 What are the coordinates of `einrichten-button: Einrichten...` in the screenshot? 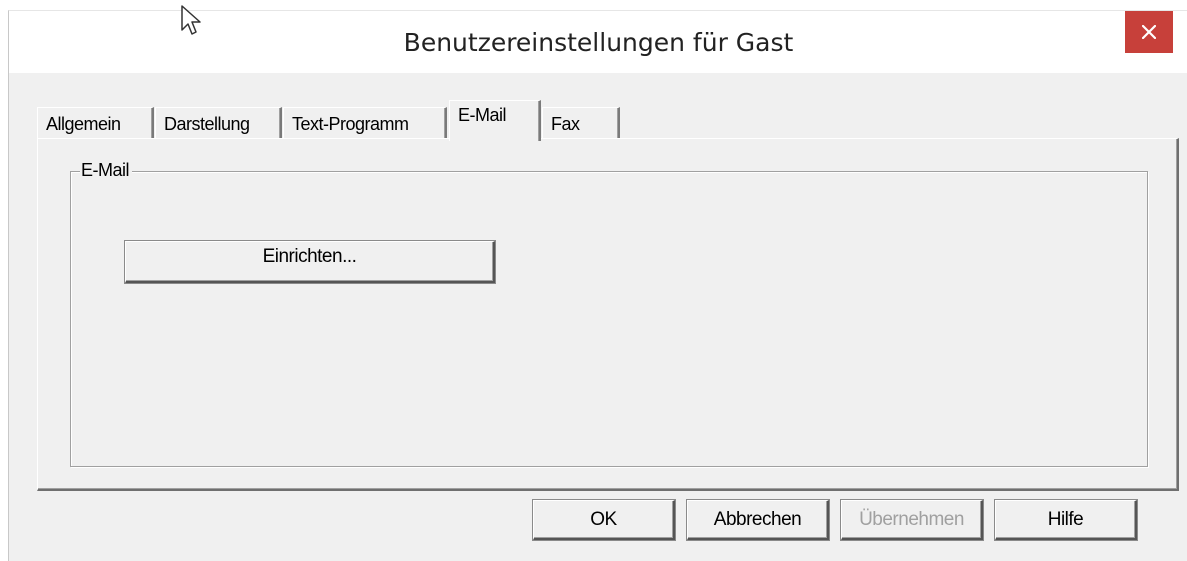 It's located at (310, 262).